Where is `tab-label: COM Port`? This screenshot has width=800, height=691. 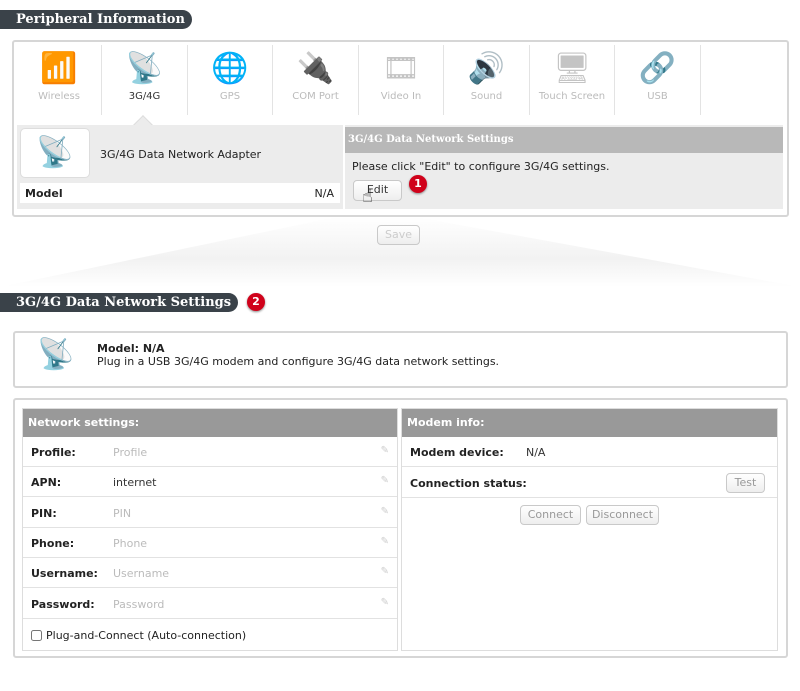
tab-label: COM Port is located at coordinates (315, 96).